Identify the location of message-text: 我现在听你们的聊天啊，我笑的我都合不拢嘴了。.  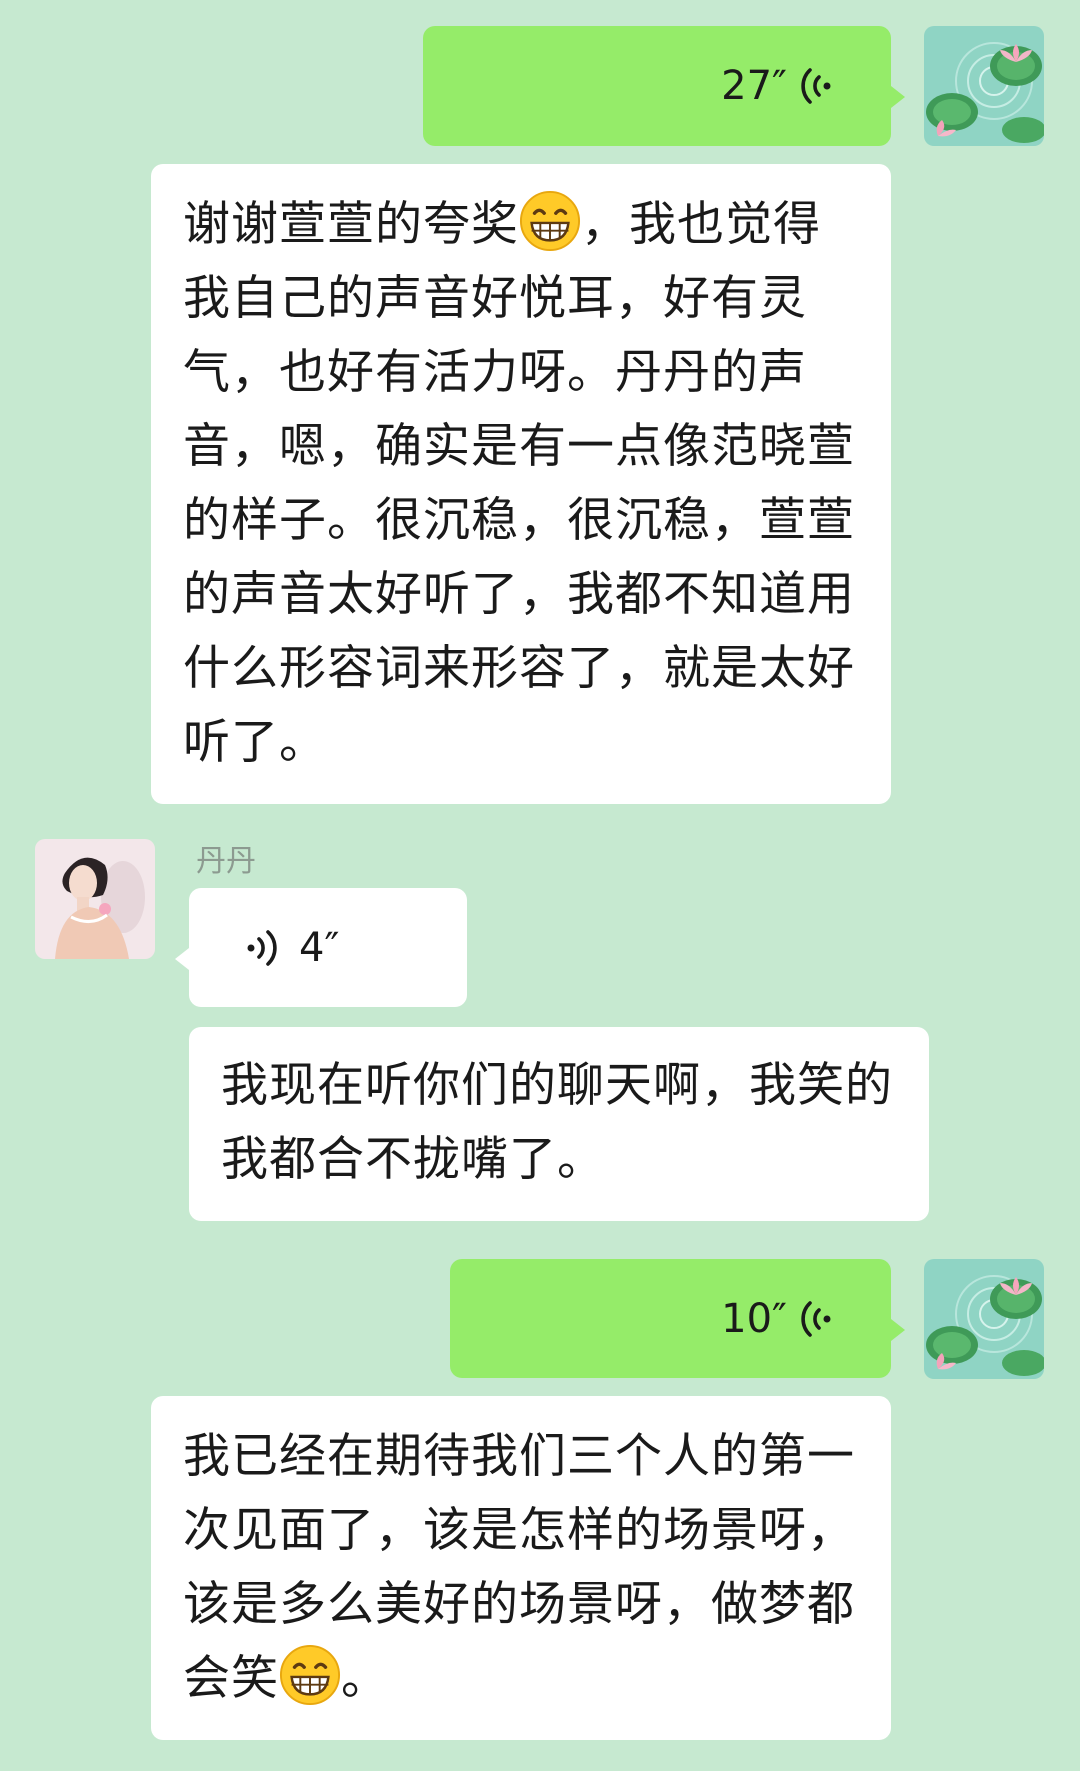
(557, 1122).